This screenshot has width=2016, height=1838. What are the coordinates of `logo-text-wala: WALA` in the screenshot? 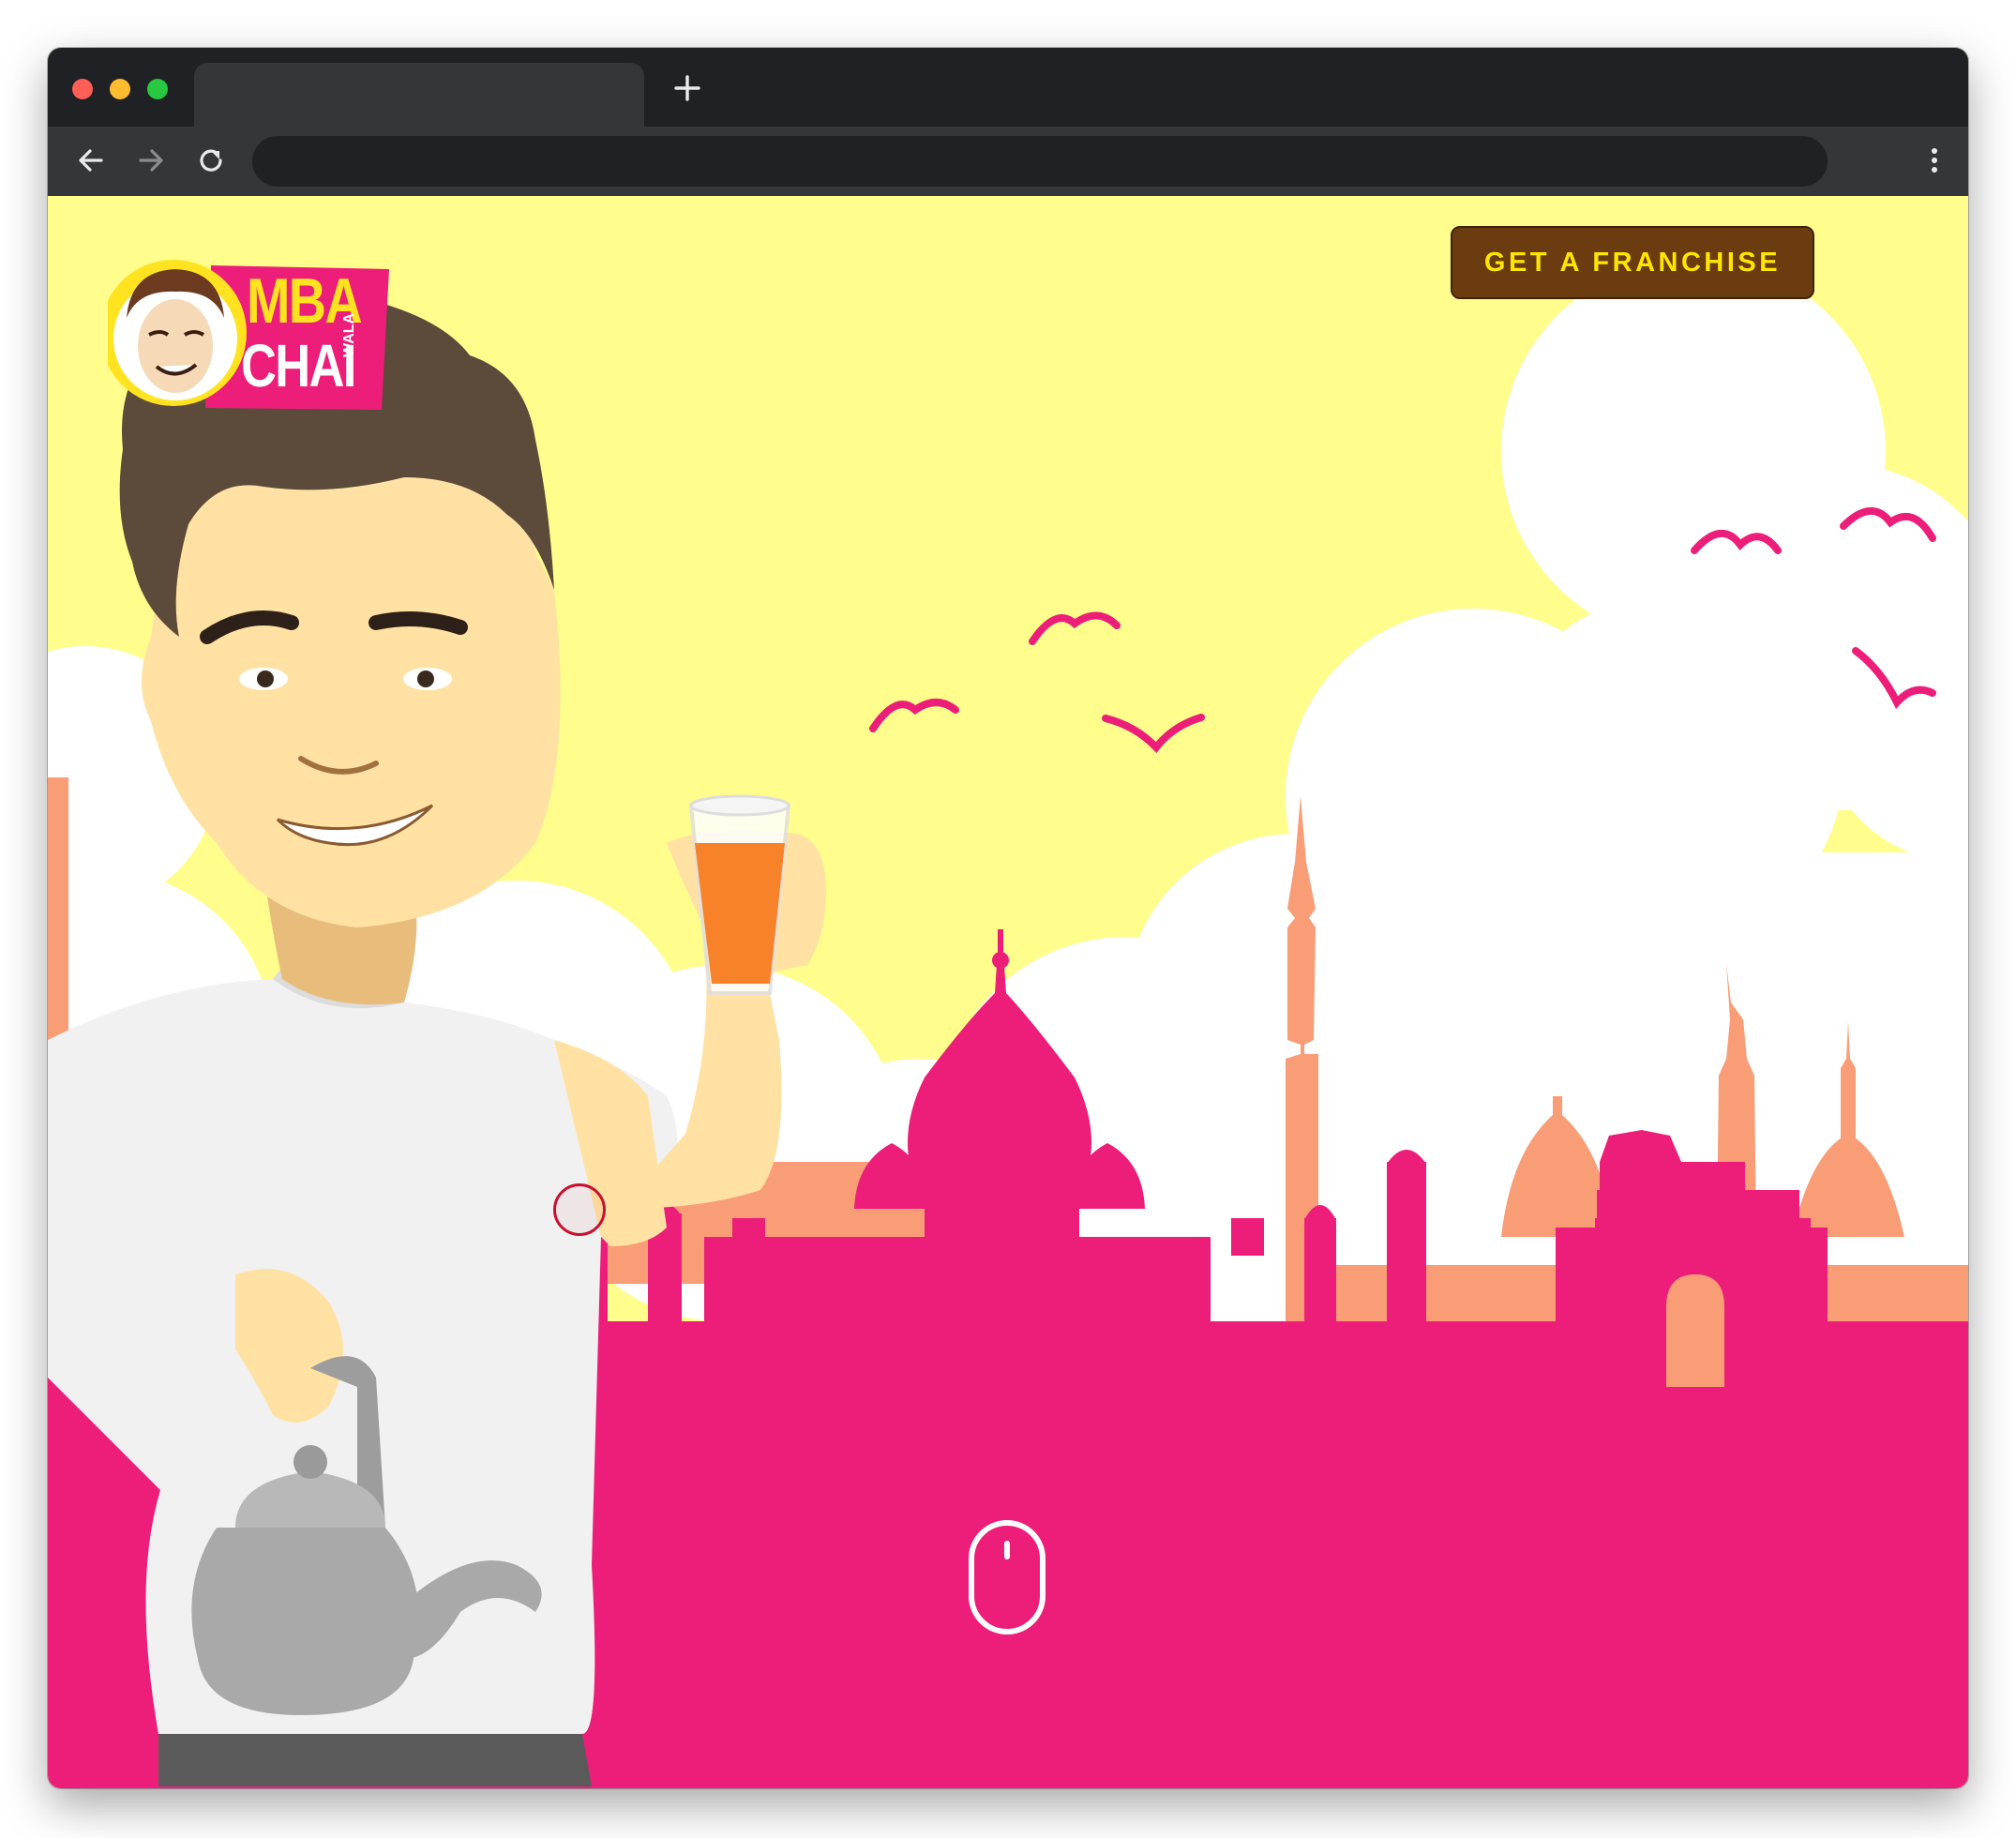 It's located at (349, 334).